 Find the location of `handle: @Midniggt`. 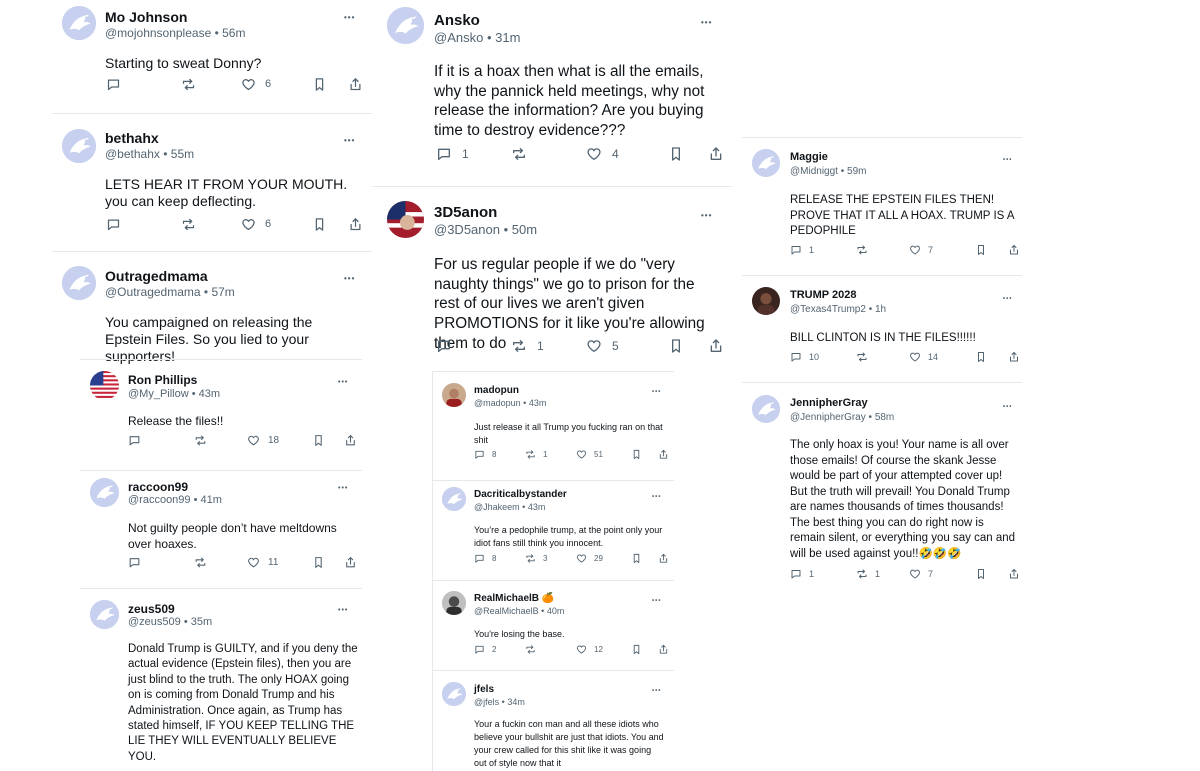

handle: @Midniggt is located at coordinates (814, 171).